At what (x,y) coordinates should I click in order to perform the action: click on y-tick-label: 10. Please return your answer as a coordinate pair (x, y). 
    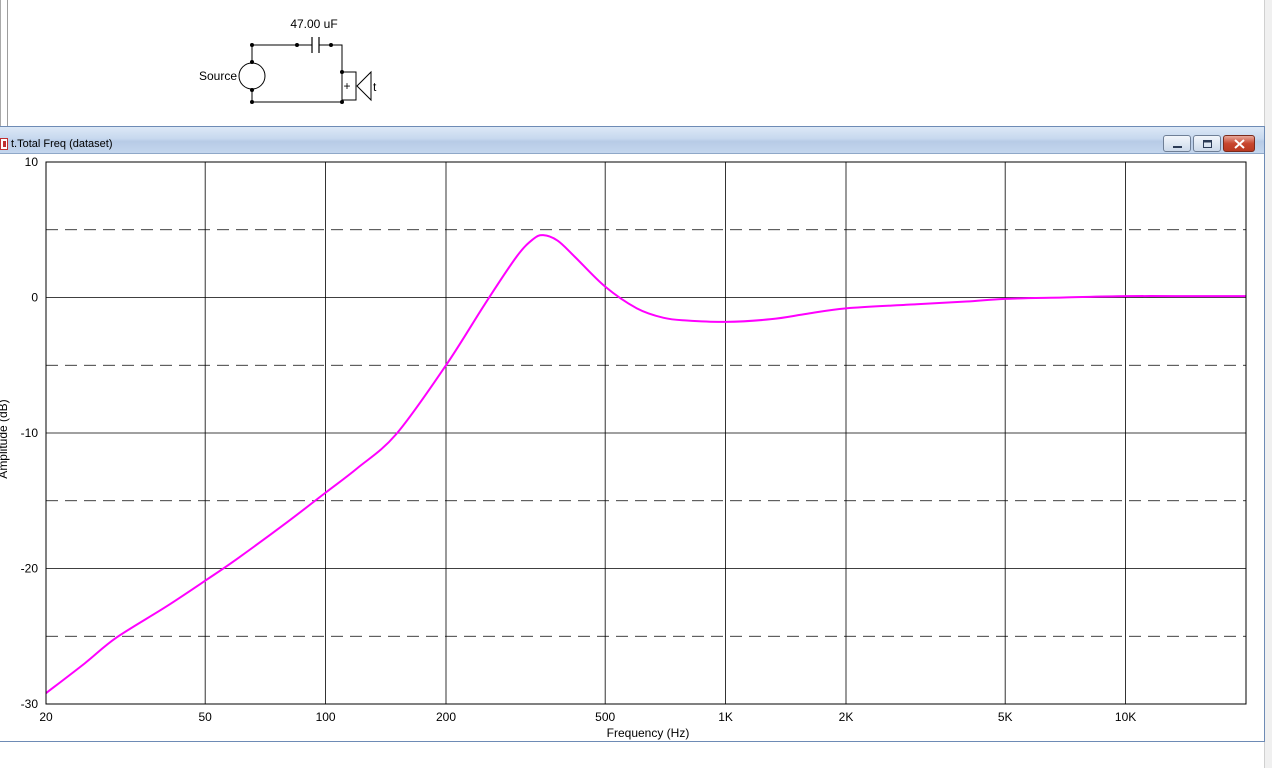
    Looking at the image, I should click on (32, 162).